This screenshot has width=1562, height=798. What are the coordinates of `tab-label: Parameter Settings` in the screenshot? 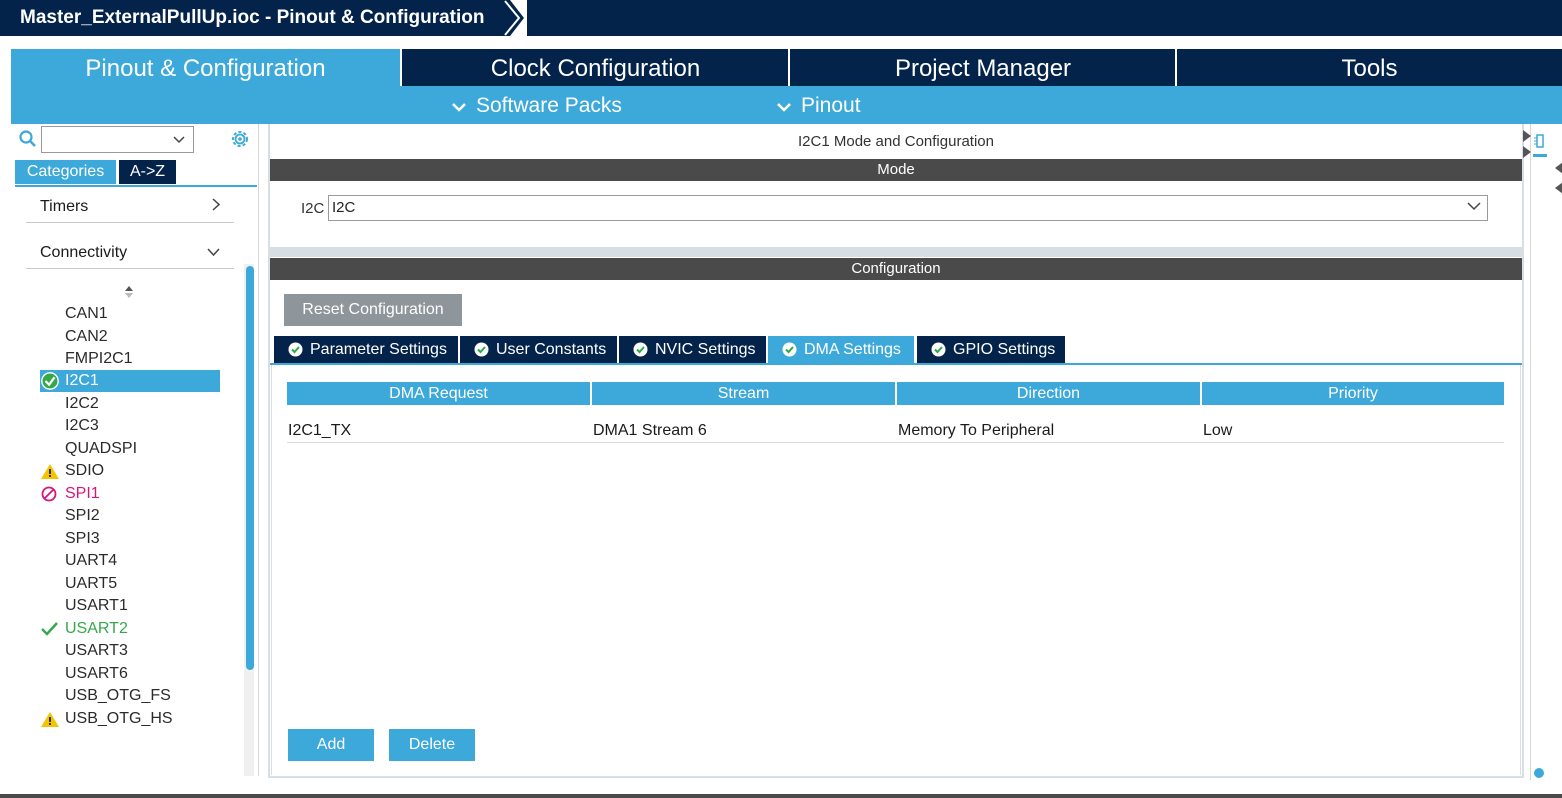 It's located at (378, 349).